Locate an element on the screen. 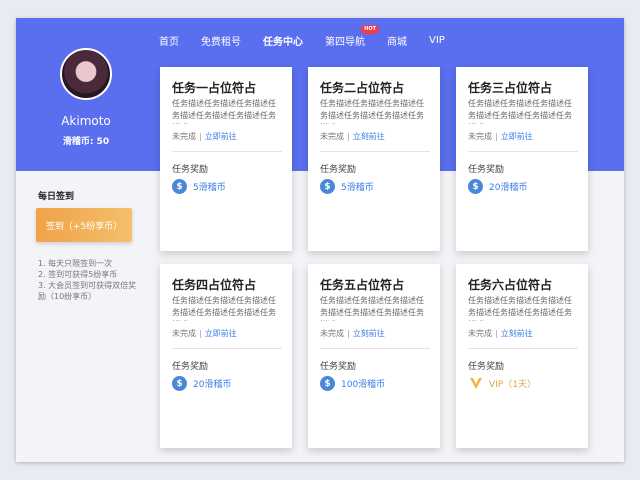  nav-task-center: 任务中心 is located at coordinates (283, 40).